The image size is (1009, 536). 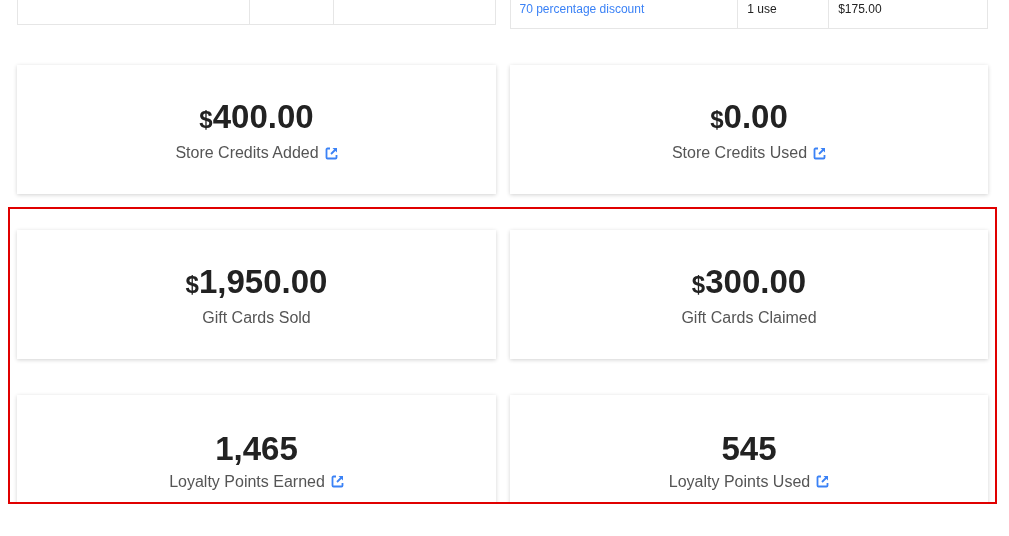 I want to click on stat-label: Loyalty Points Used, so click(x=739, y=481).